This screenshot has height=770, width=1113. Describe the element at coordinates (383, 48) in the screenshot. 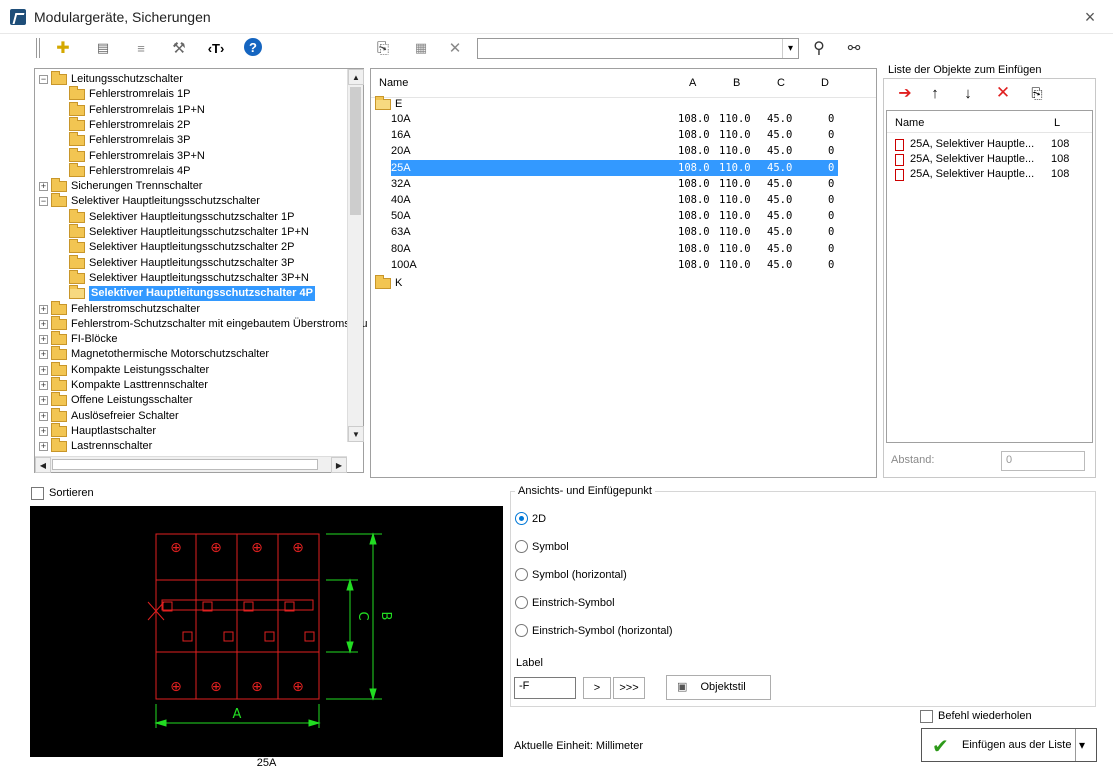

I see `copy-icon: ⎘` at that location.